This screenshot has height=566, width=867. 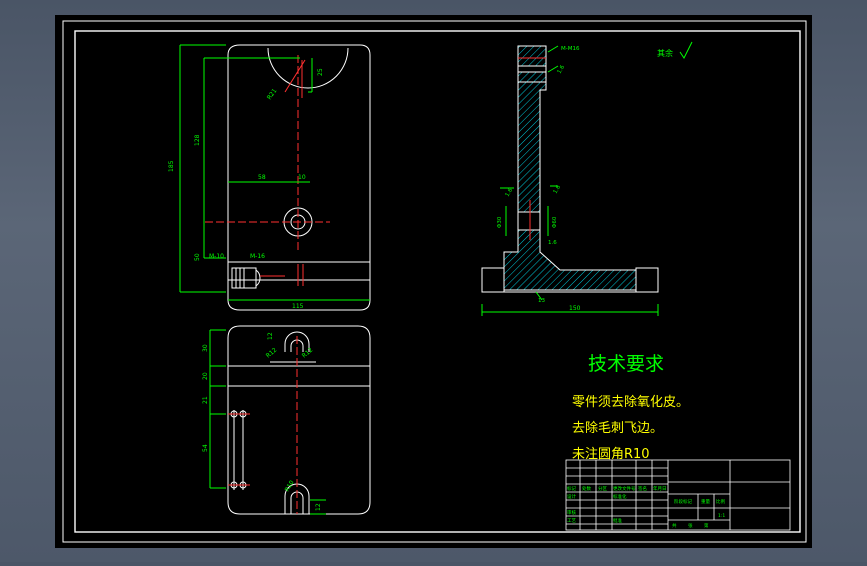 What do you see at coordinates (197, 257) in the screenshot?
I see `dim-bottom-height: 50` at bounding box center [197, 257].